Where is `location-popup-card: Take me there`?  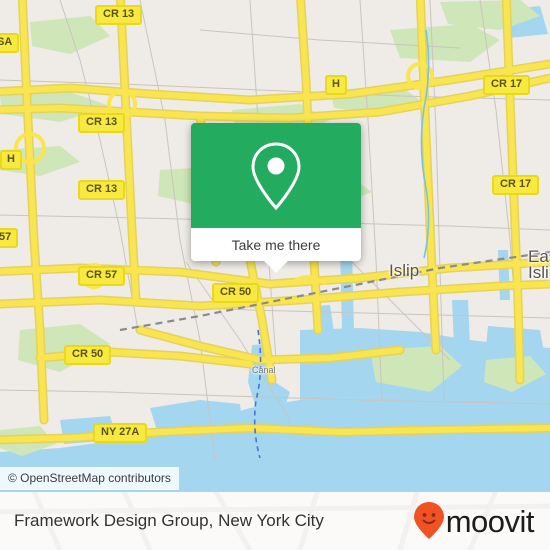 location-popup-card: Take me there is located at coordinates (276, 192).